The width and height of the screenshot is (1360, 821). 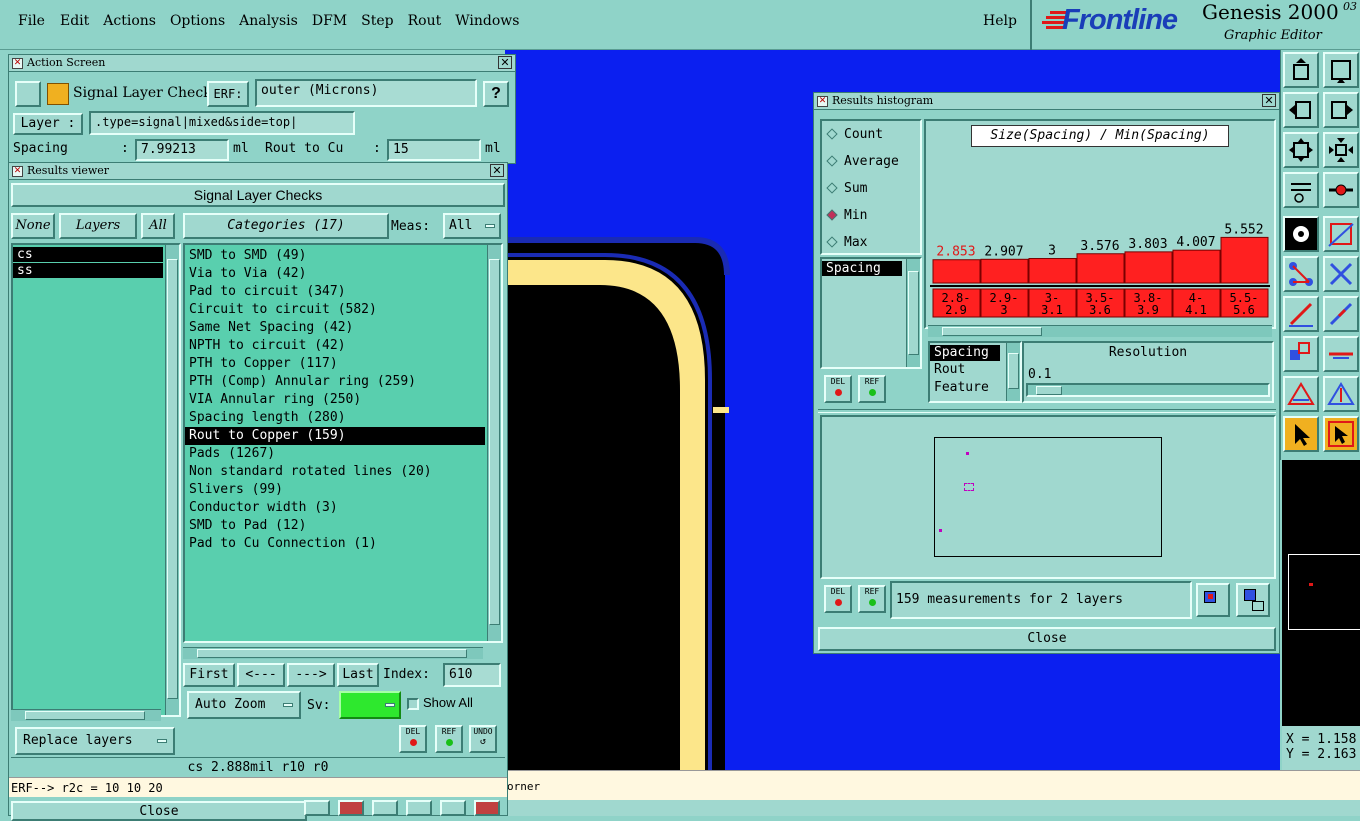 What do you see at coordinates (343, 508) in the screenshot?
I see `category-item: Conductor width (3)` at bounding box center [343, 508].